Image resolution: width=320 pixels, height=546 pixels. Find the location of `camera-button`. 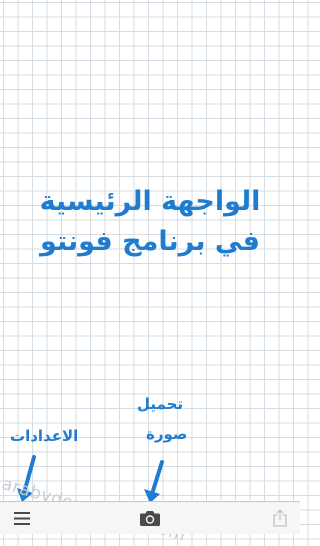

camera-button is located at coordinates (150, 518).